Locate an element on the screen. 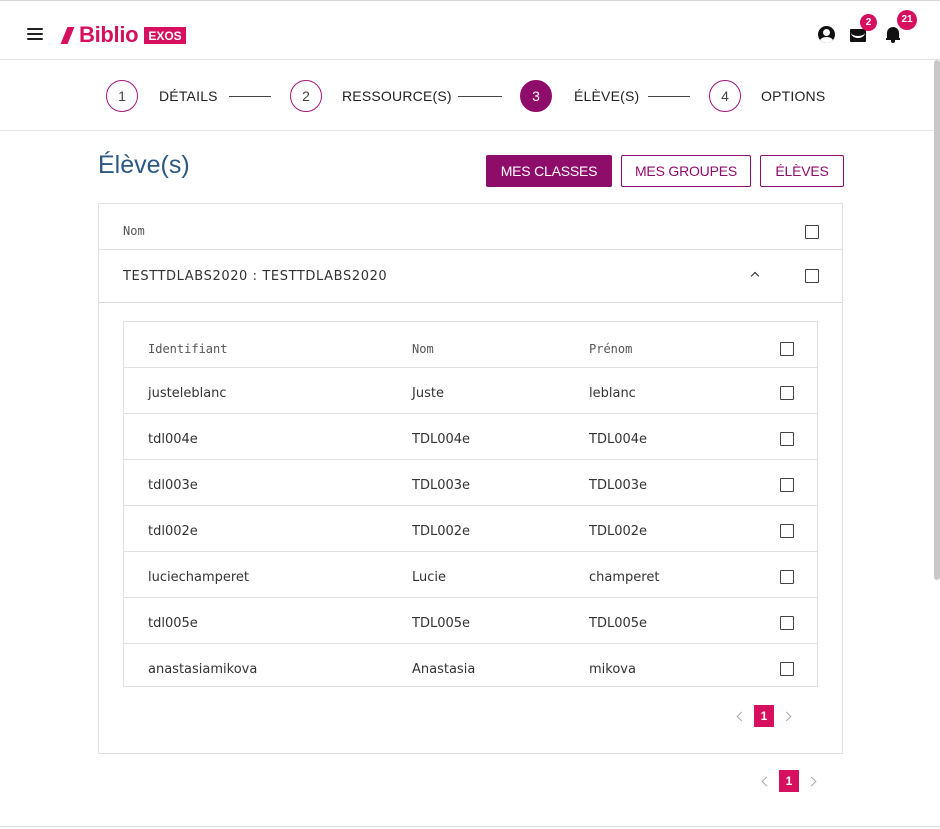  table-row: justeleblanc Juste leblanc is located at coordinates (470, 391).